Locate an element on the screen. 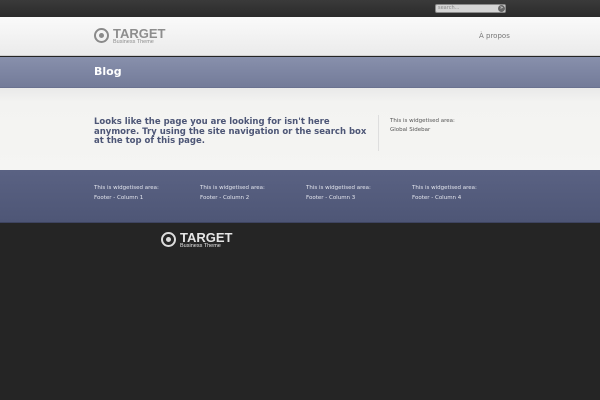 Image resolution: width=600 pixels, height=400 pixels. top-bar: » is located at coordinates (300, 8).